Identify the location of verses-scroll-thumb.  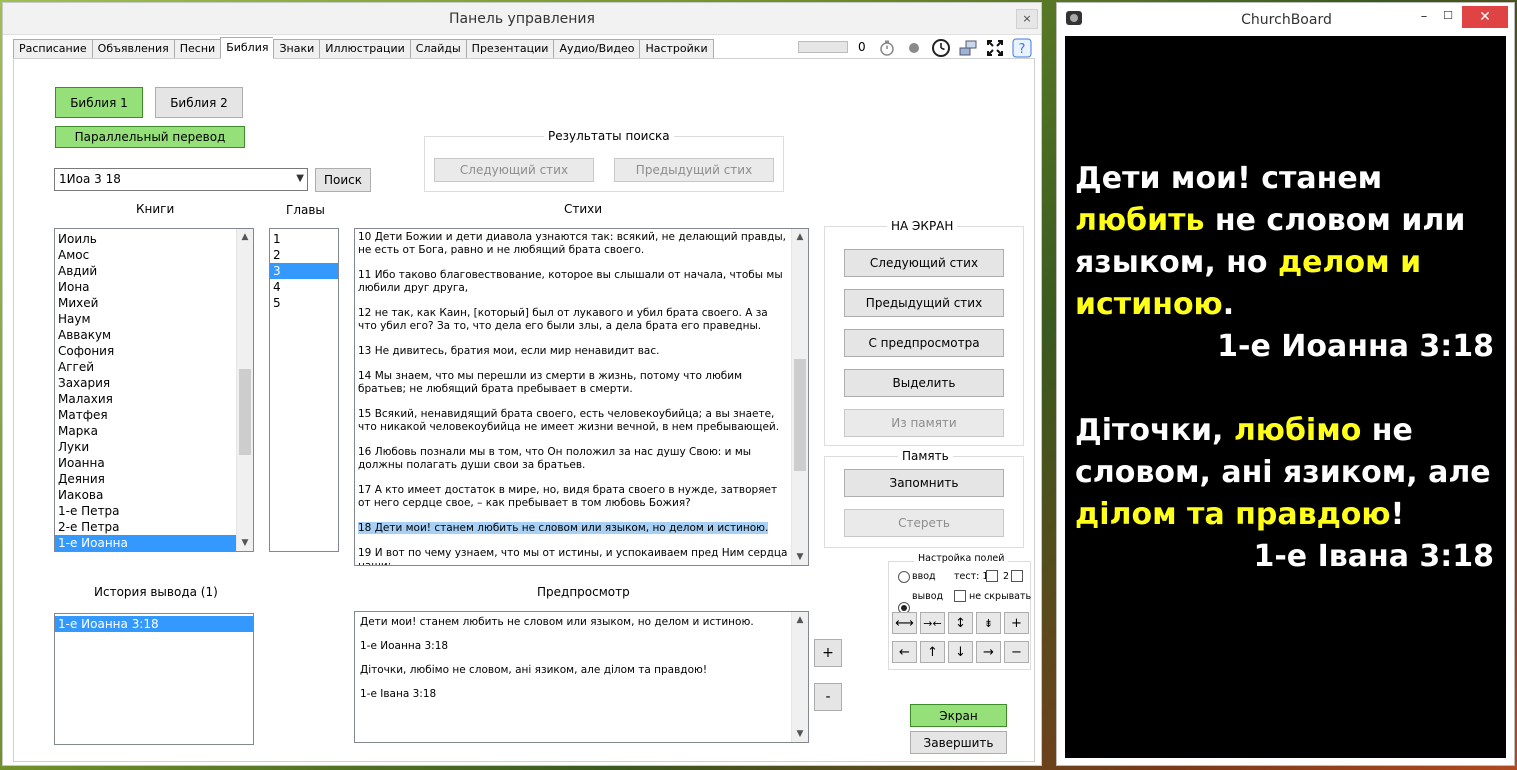
(800, 415).